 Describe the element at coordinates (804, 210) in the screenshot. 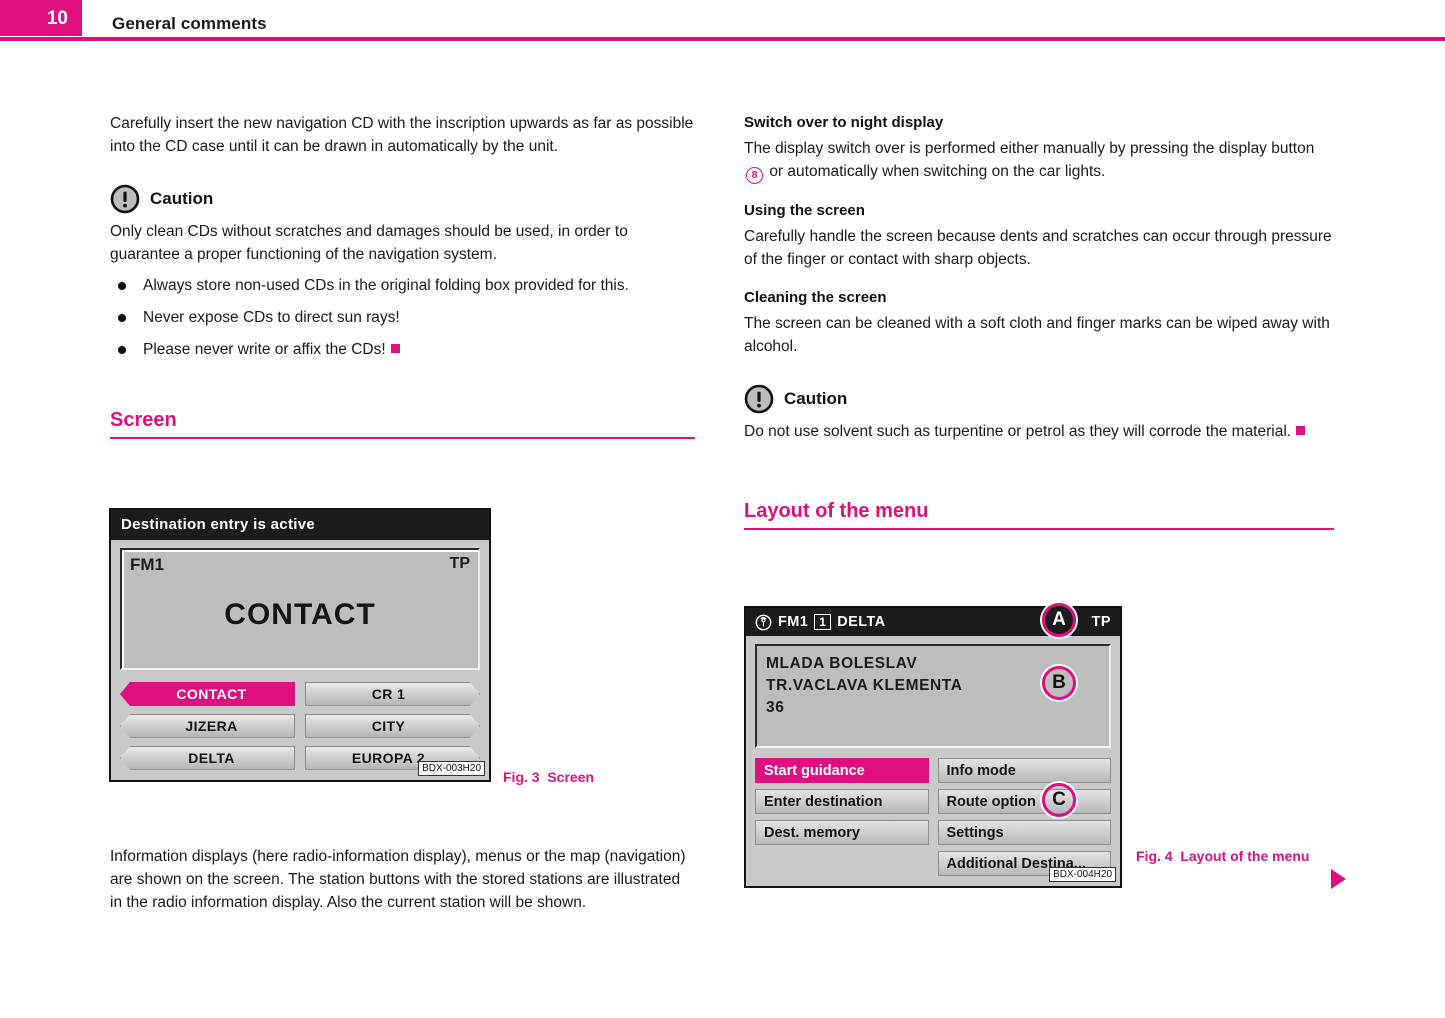

I see `subheading-using-screen: Using the screen` at that location.